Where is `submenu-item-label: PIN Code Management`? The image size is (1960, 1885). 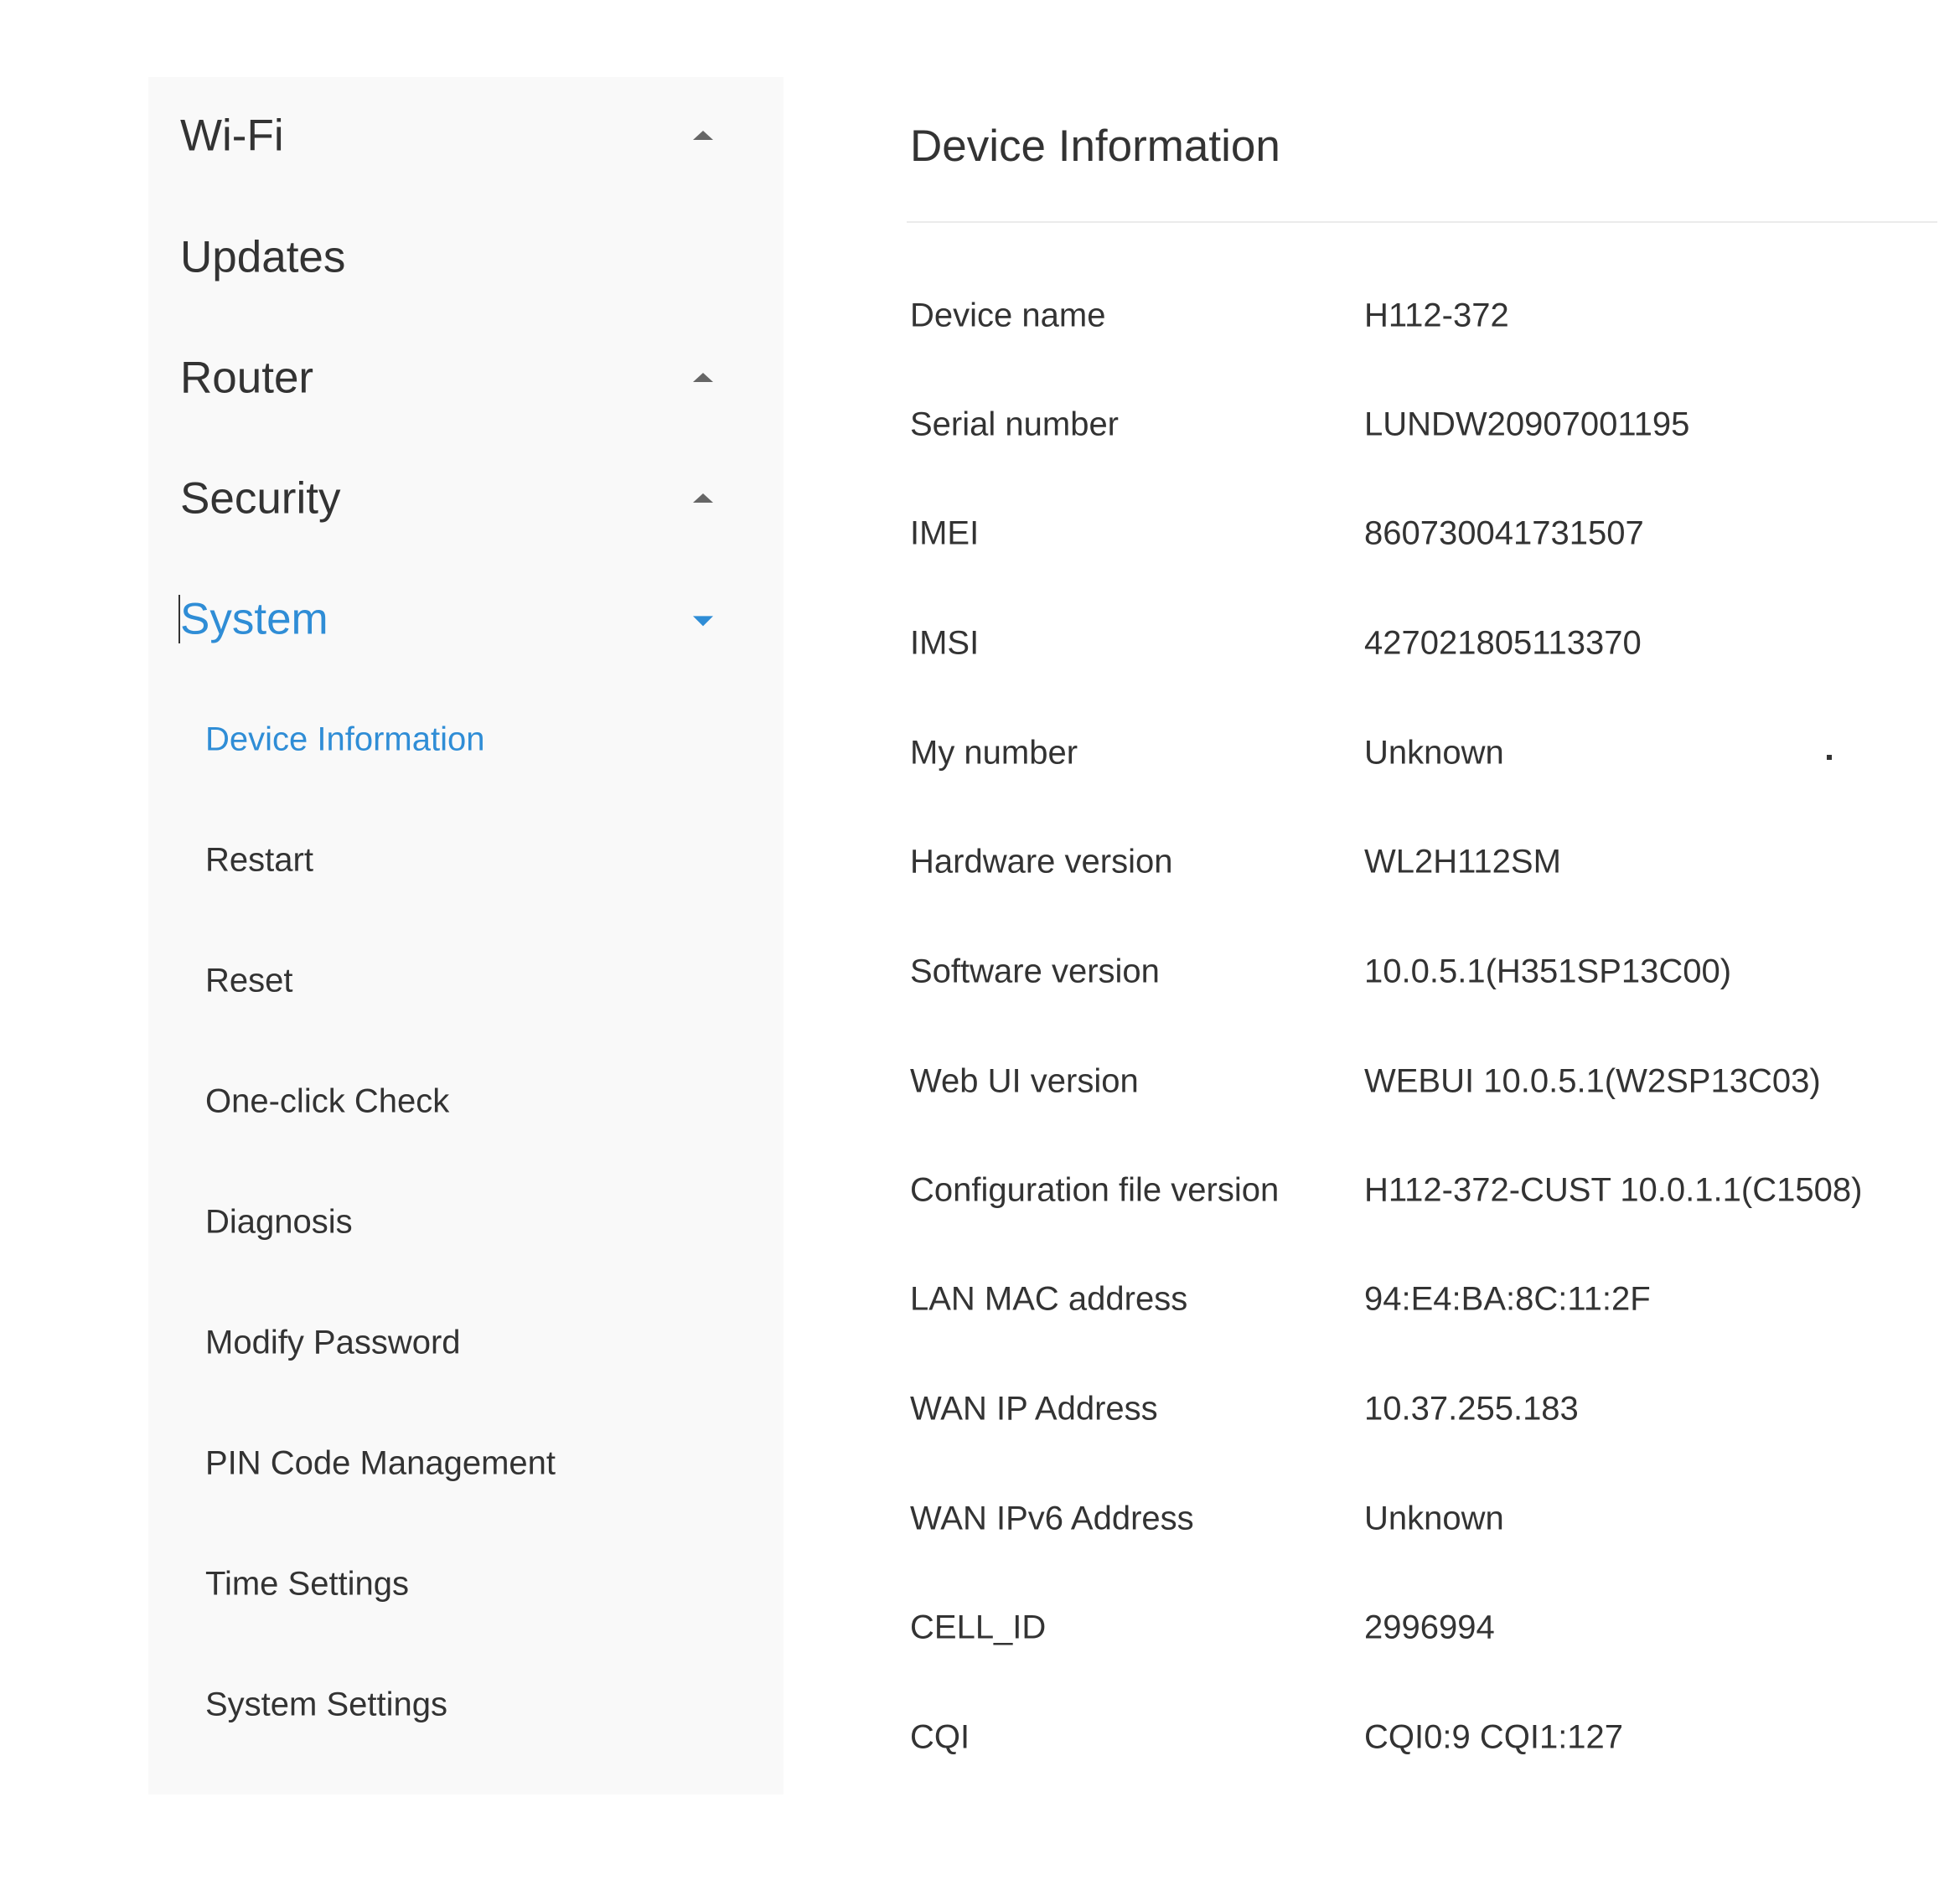
submenu-item-label: PIN Code Management is located at coordinates (380, 1463).